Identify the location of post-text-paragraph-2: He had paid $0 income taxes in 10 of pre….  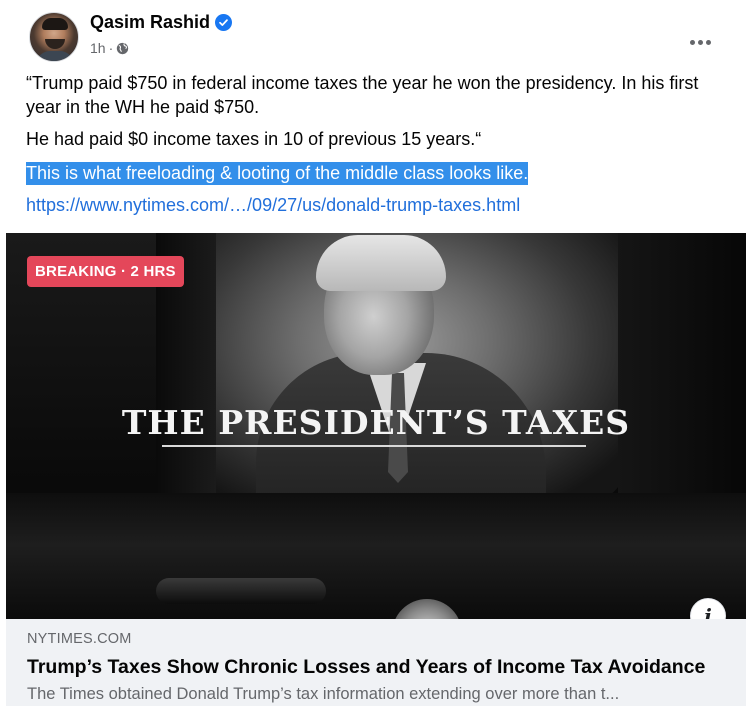
(254, 139).